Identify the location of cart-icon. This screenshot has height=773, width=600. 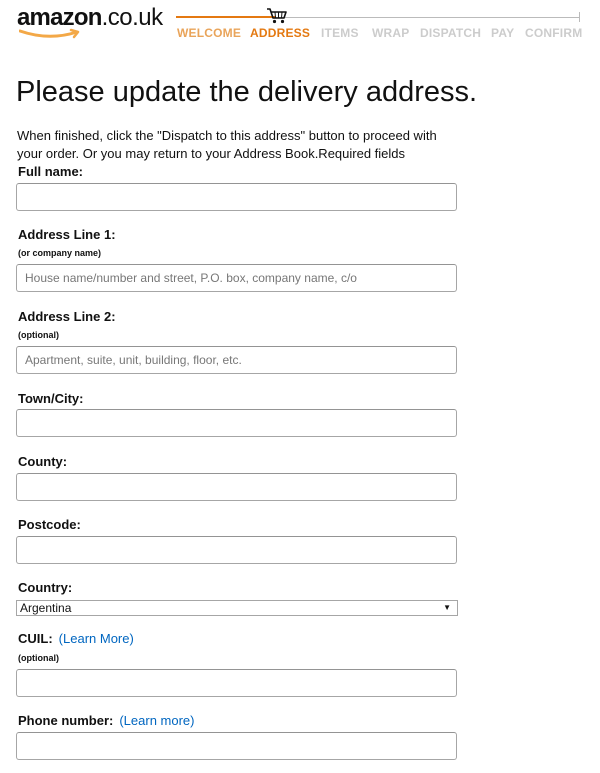
(277, 16).